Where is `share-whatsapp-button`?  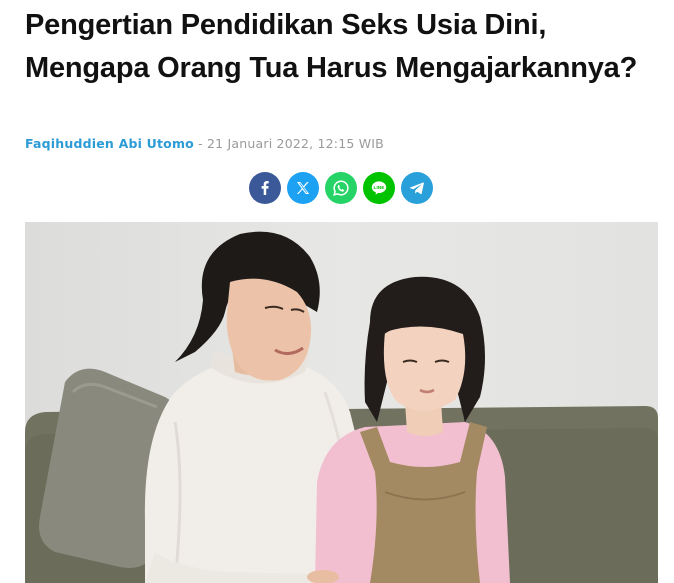 share-whatsapp-button is located at coordinates (341, 188).